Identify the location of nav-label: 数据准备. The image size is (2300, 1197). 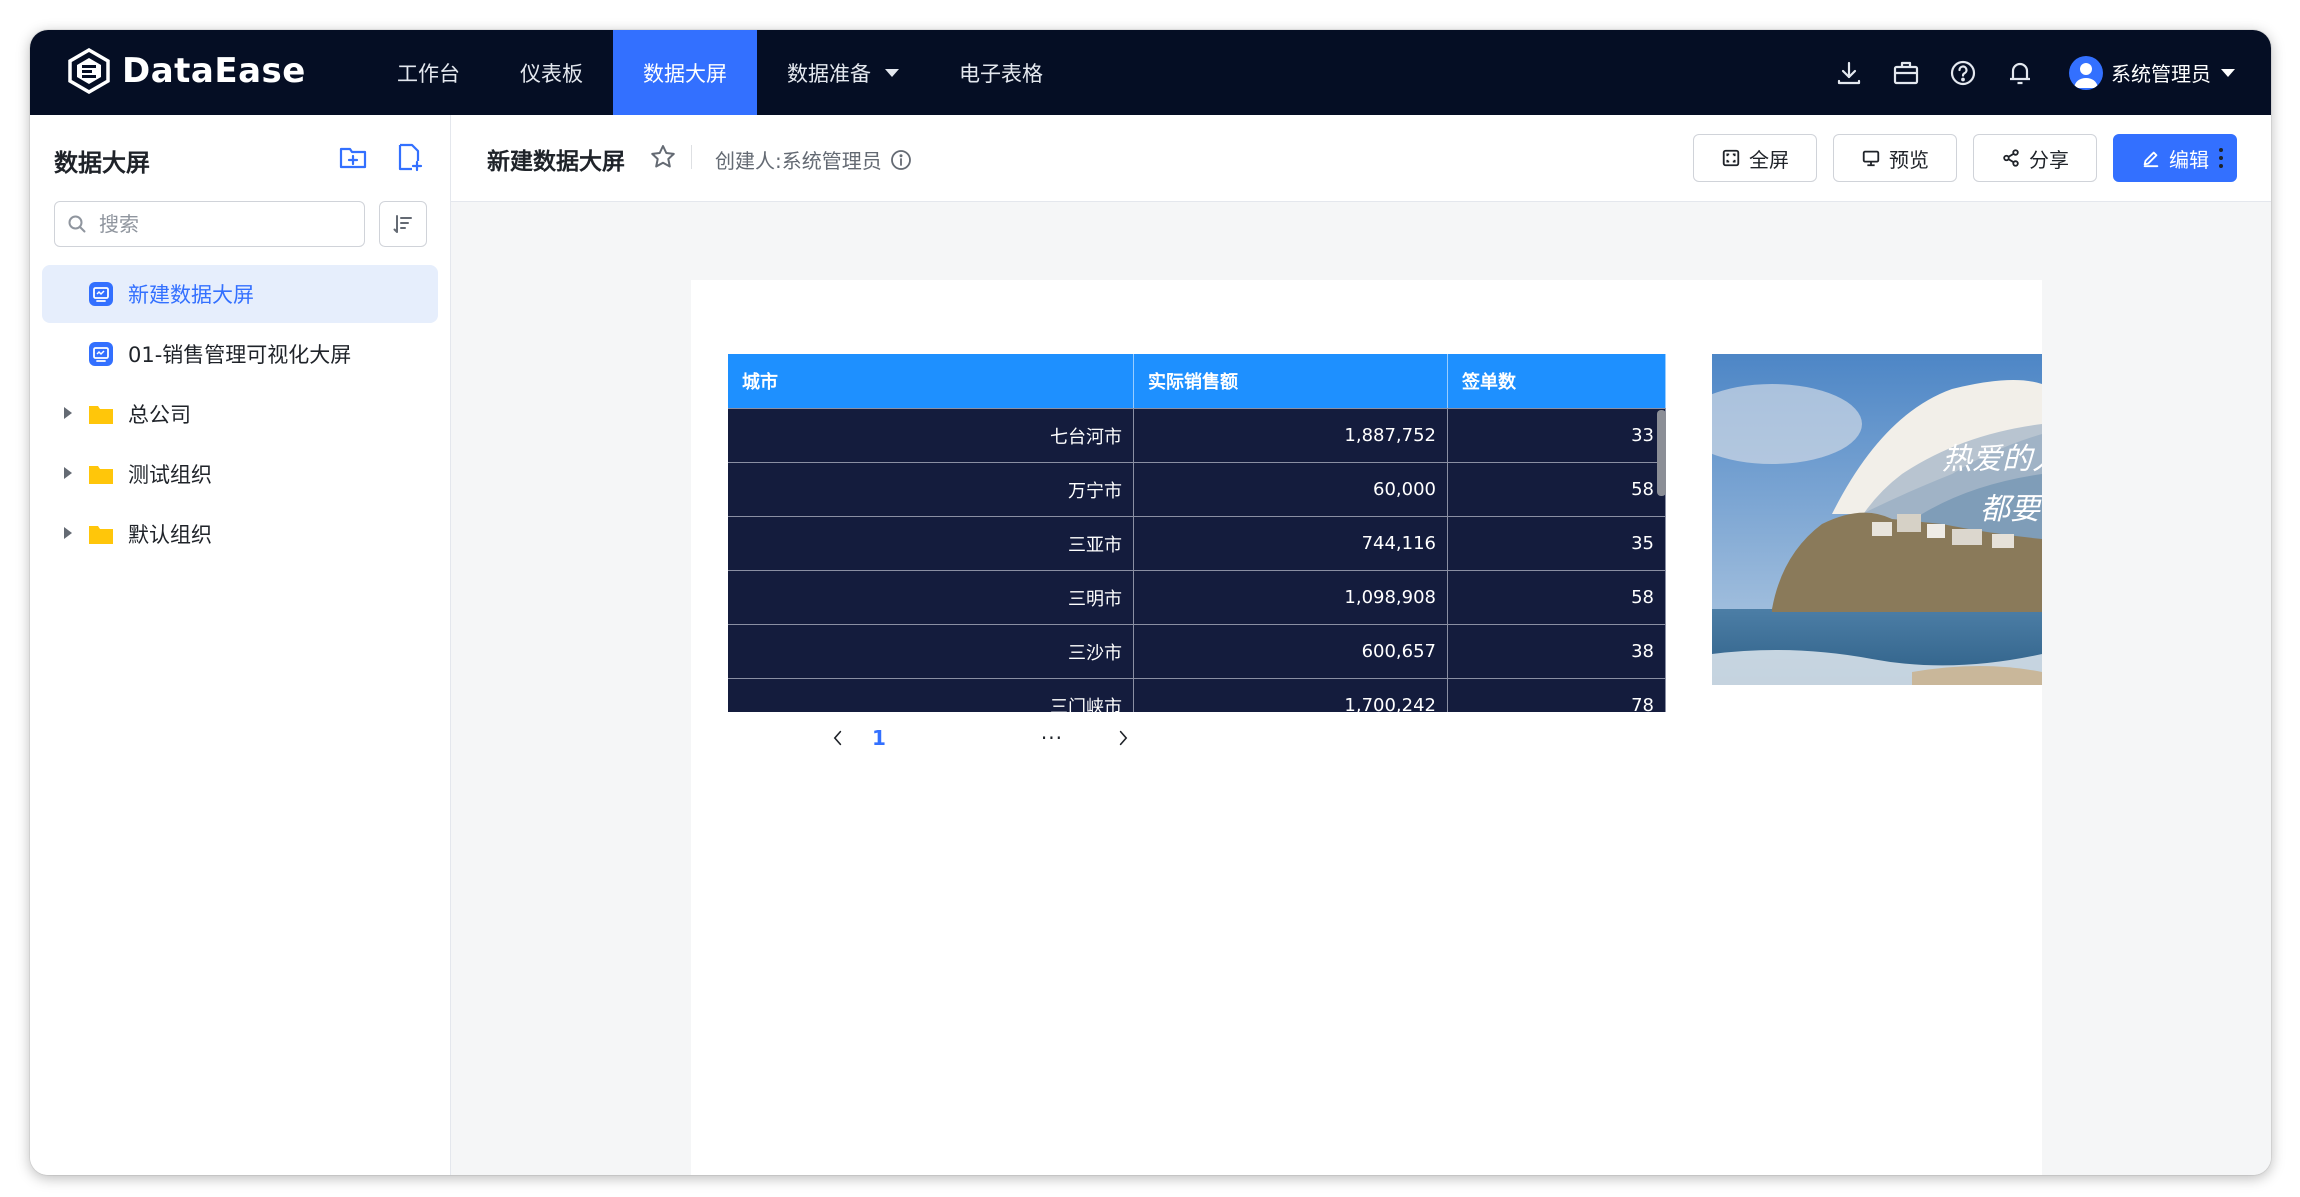
(829, 73).